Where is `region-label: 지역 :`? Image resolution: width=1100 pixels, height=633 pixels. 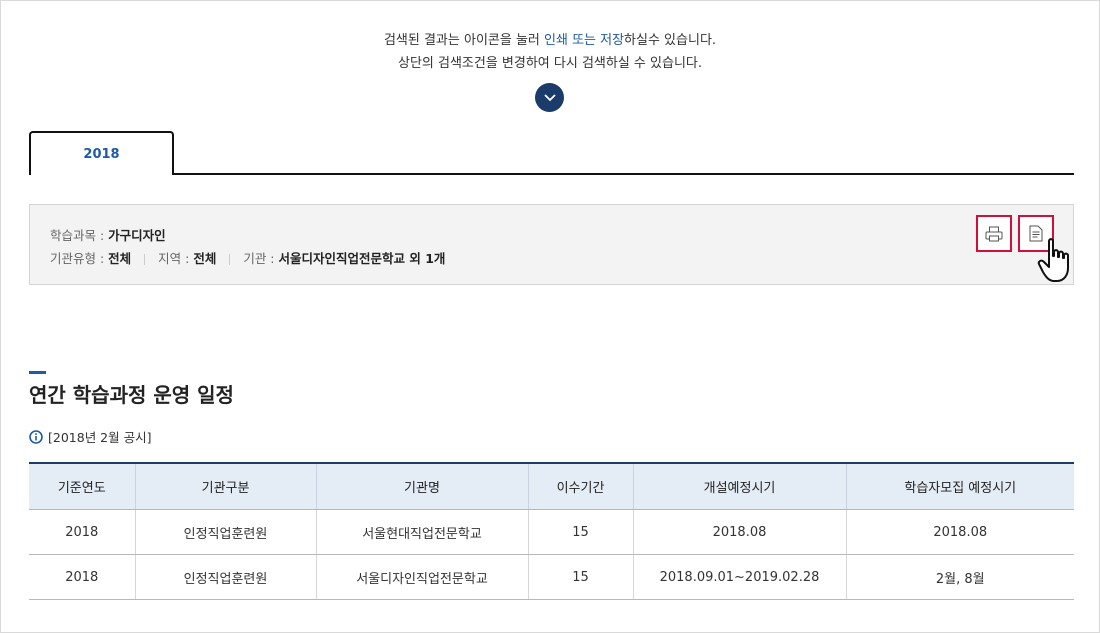 region-label: 지역 : is located at coordinates (176, 258).